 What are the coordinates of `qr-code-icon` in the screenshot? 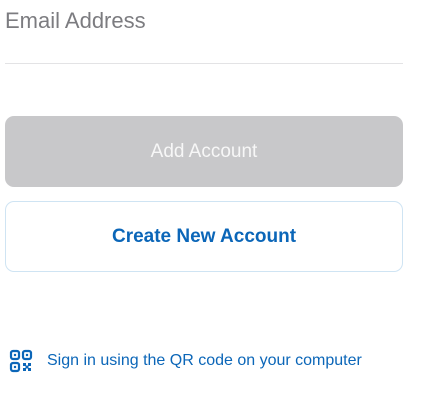 It's located at (21, 361).